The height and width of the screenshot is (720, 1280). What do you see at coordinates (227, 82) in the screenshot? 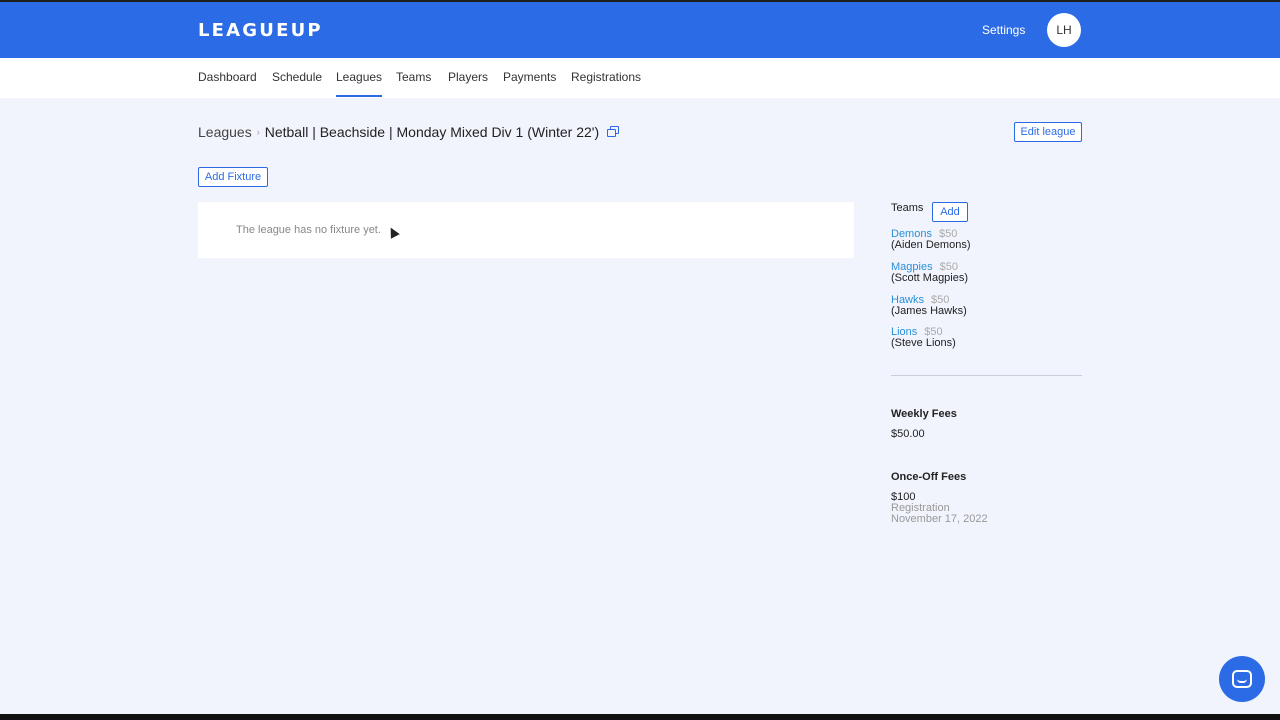
I see `nav-dashboard: Dashboard` at bounding box center [227, 82].